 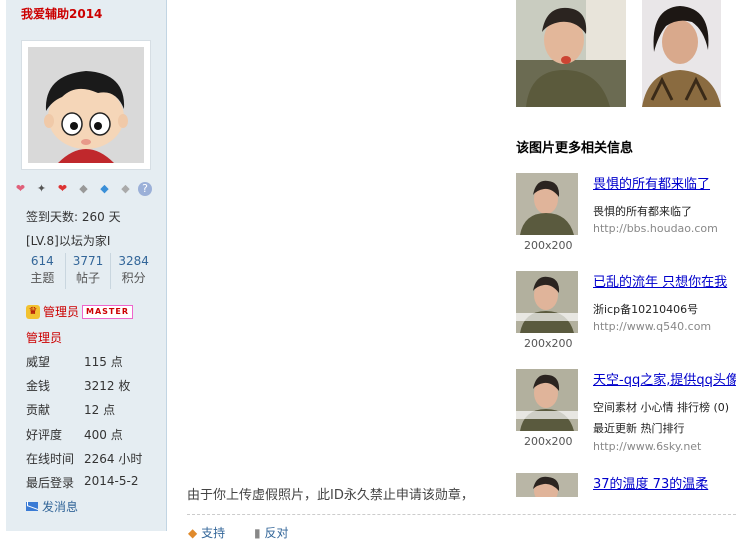 What do you see at coordinates (103, 435) in the screenshot?
I see `field-value: 400 点` at bounding box center [103, 435].